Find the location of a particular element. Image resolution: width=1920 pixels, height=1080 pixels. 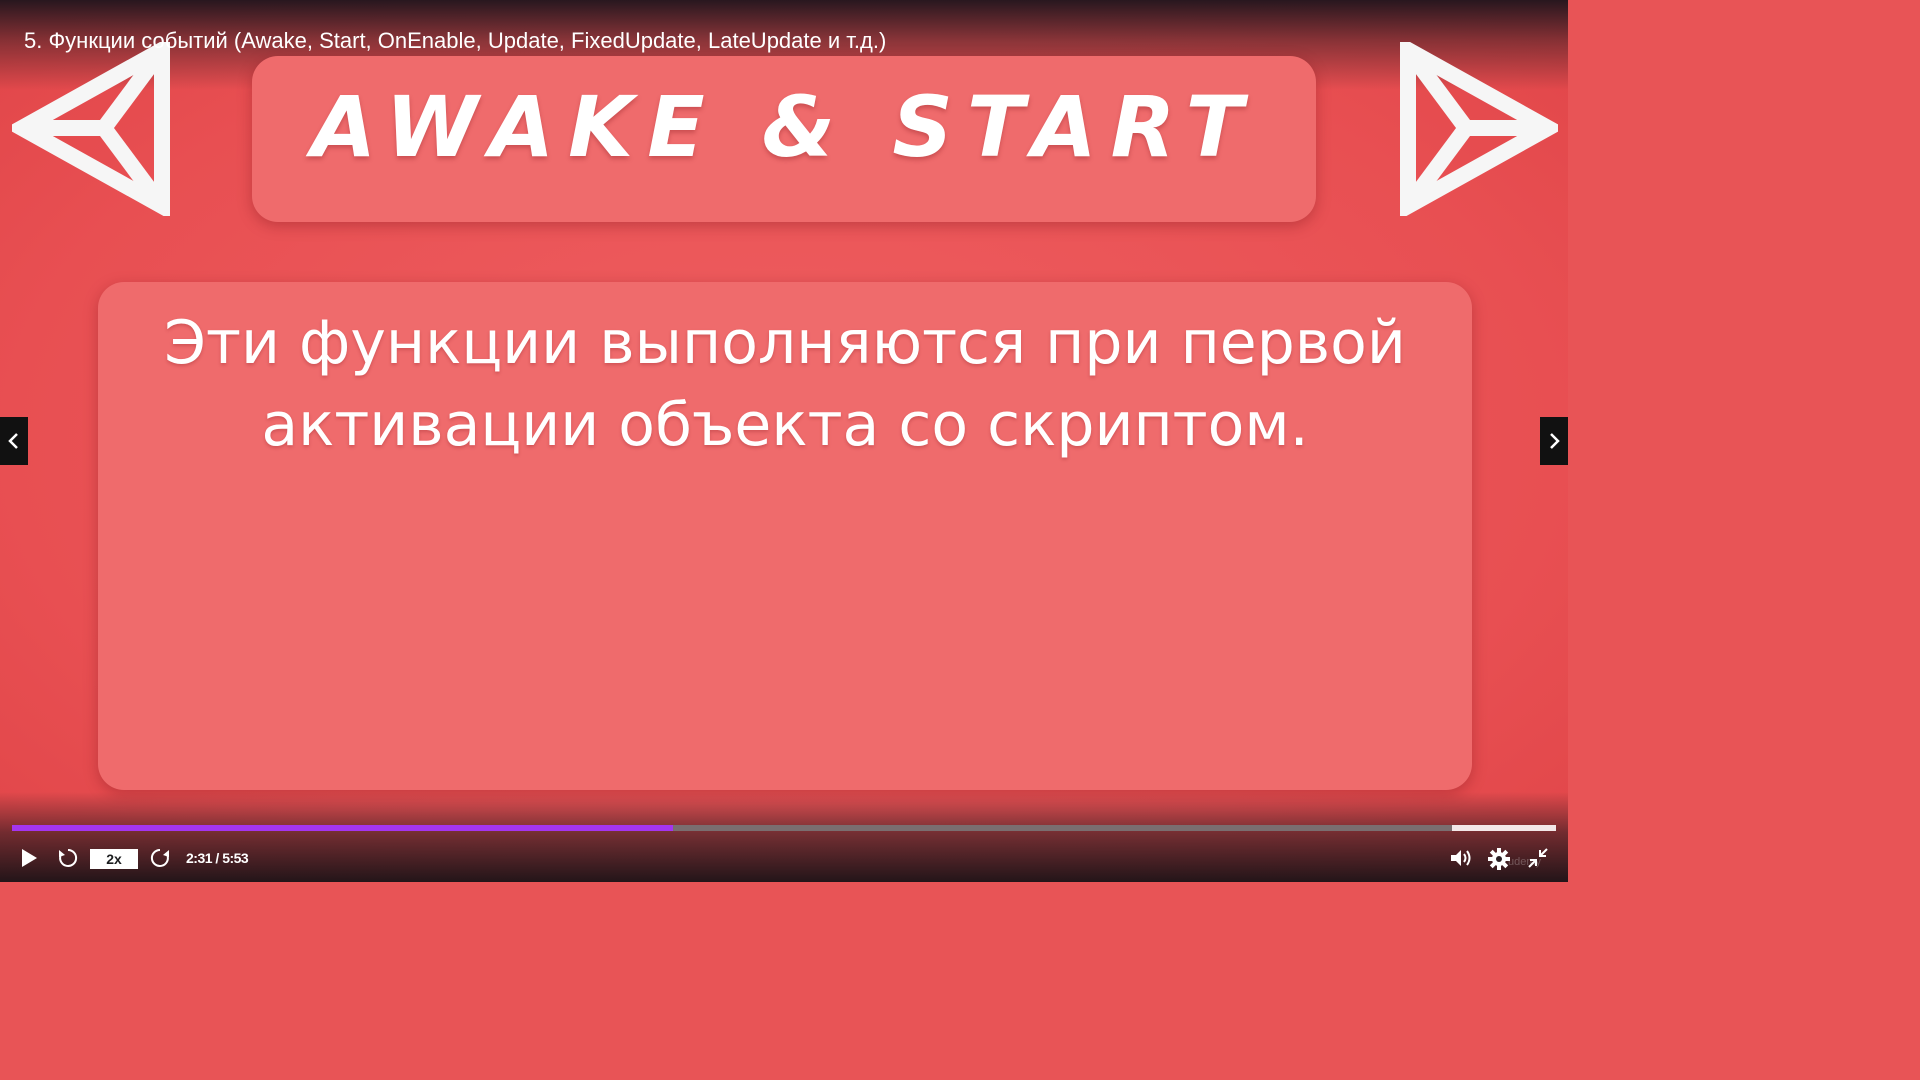

volume-icon is located at coordinates (1461, 858).